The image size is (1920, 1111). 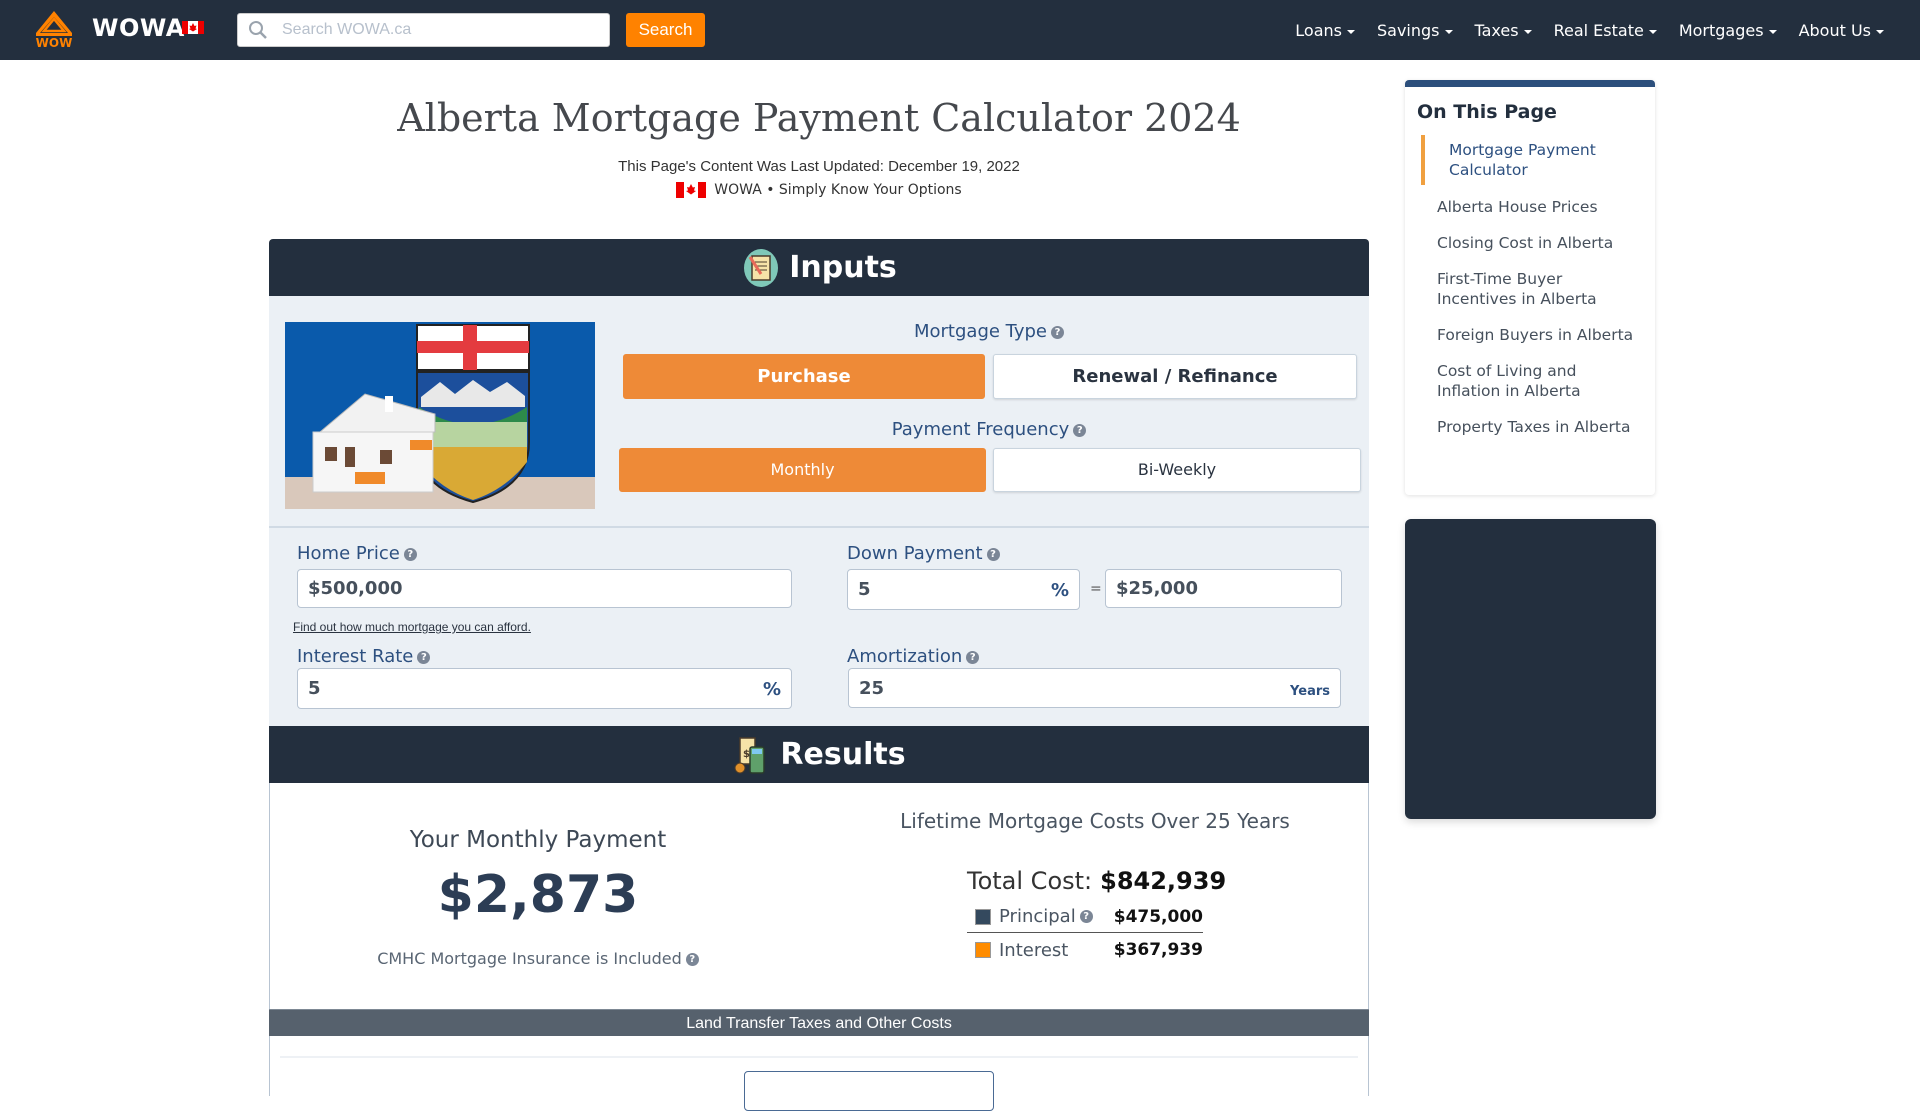 I want to click on amortization-field: Years, so click(x=1094, y=688).